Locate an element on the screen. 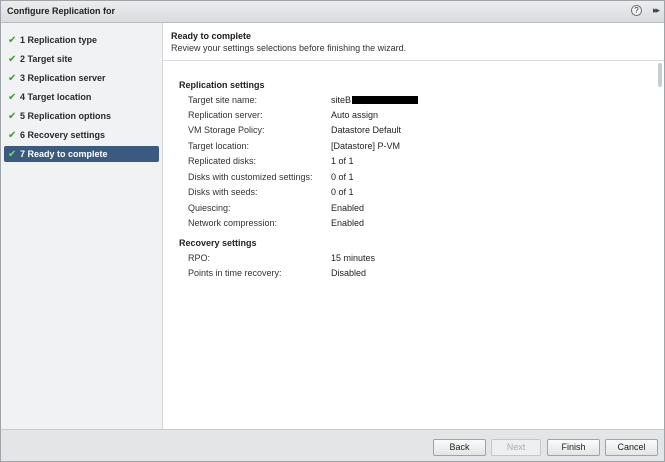  setting-row-target-location: Target location: [Datastore] P-VM is located at coordinates (338, 147).